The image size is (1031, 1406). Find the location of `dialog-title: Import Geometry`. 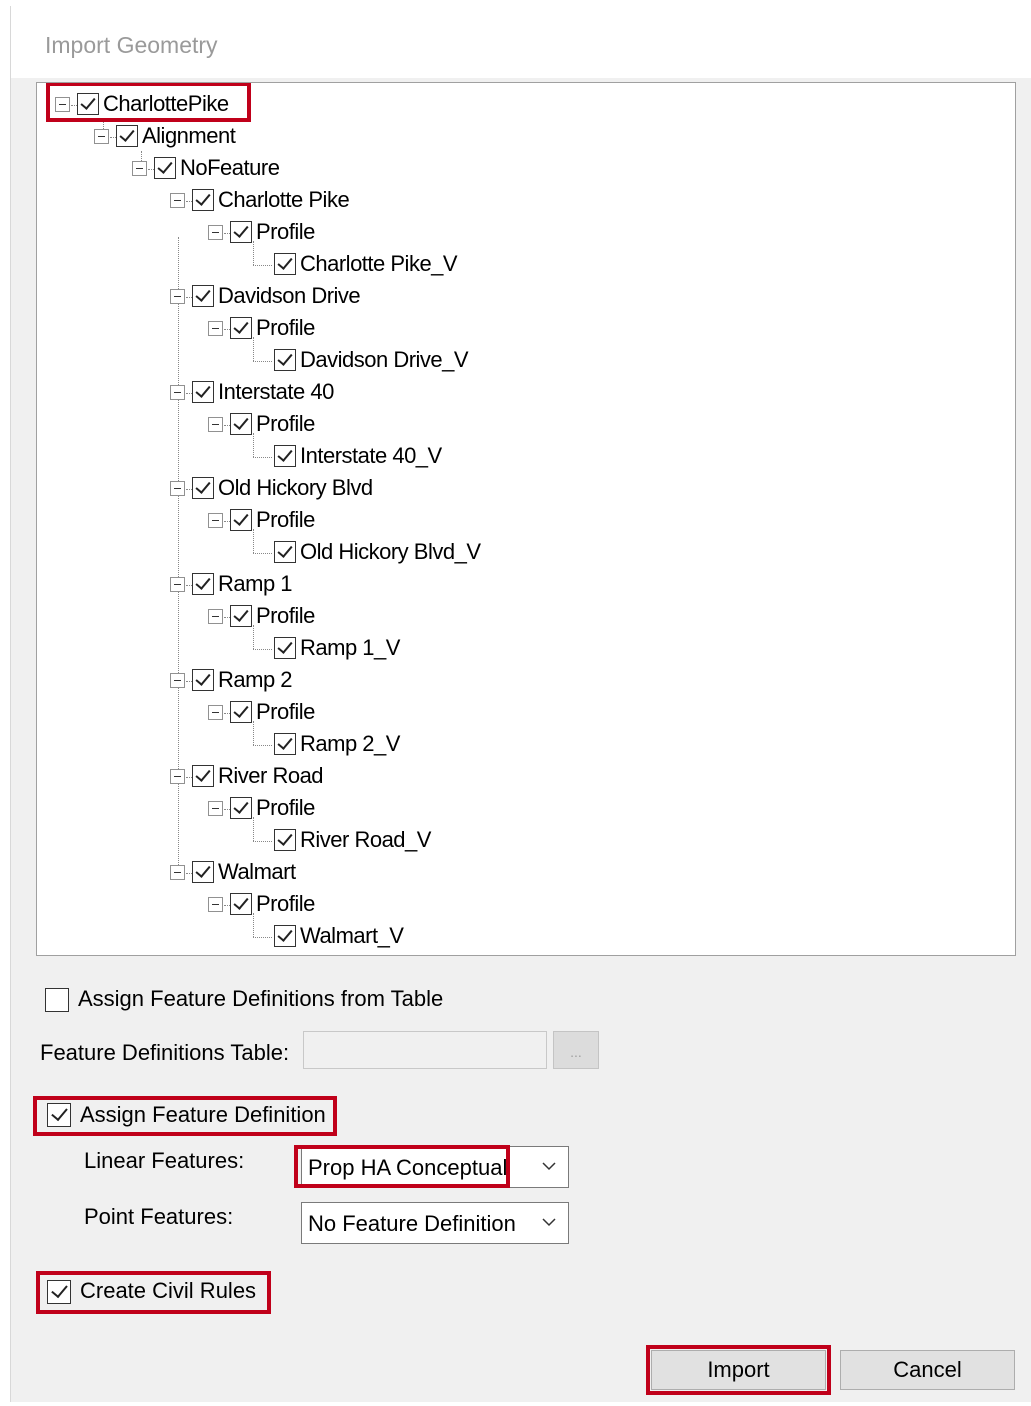

dialog-title: Import Geometry is located at coordinates (131, 45).